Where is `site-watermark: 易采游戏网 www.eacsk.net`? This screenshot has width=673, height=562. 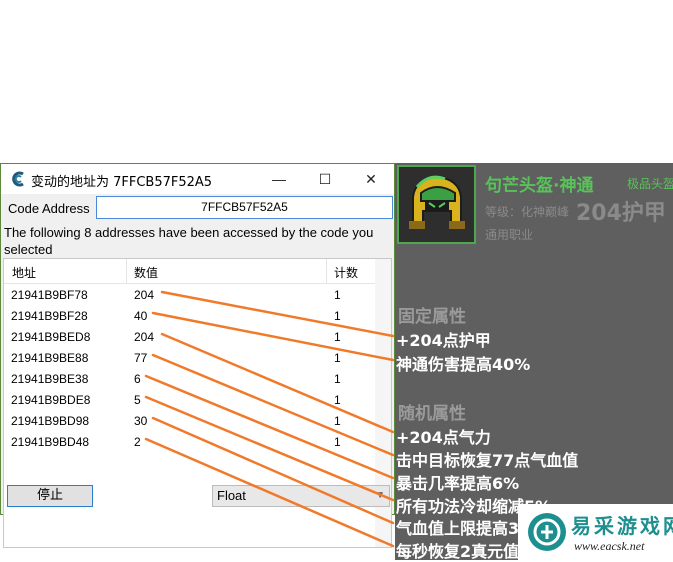 site-watermark: 易采游戏网 www.eacsk.net is located at coordinates (595, 532).